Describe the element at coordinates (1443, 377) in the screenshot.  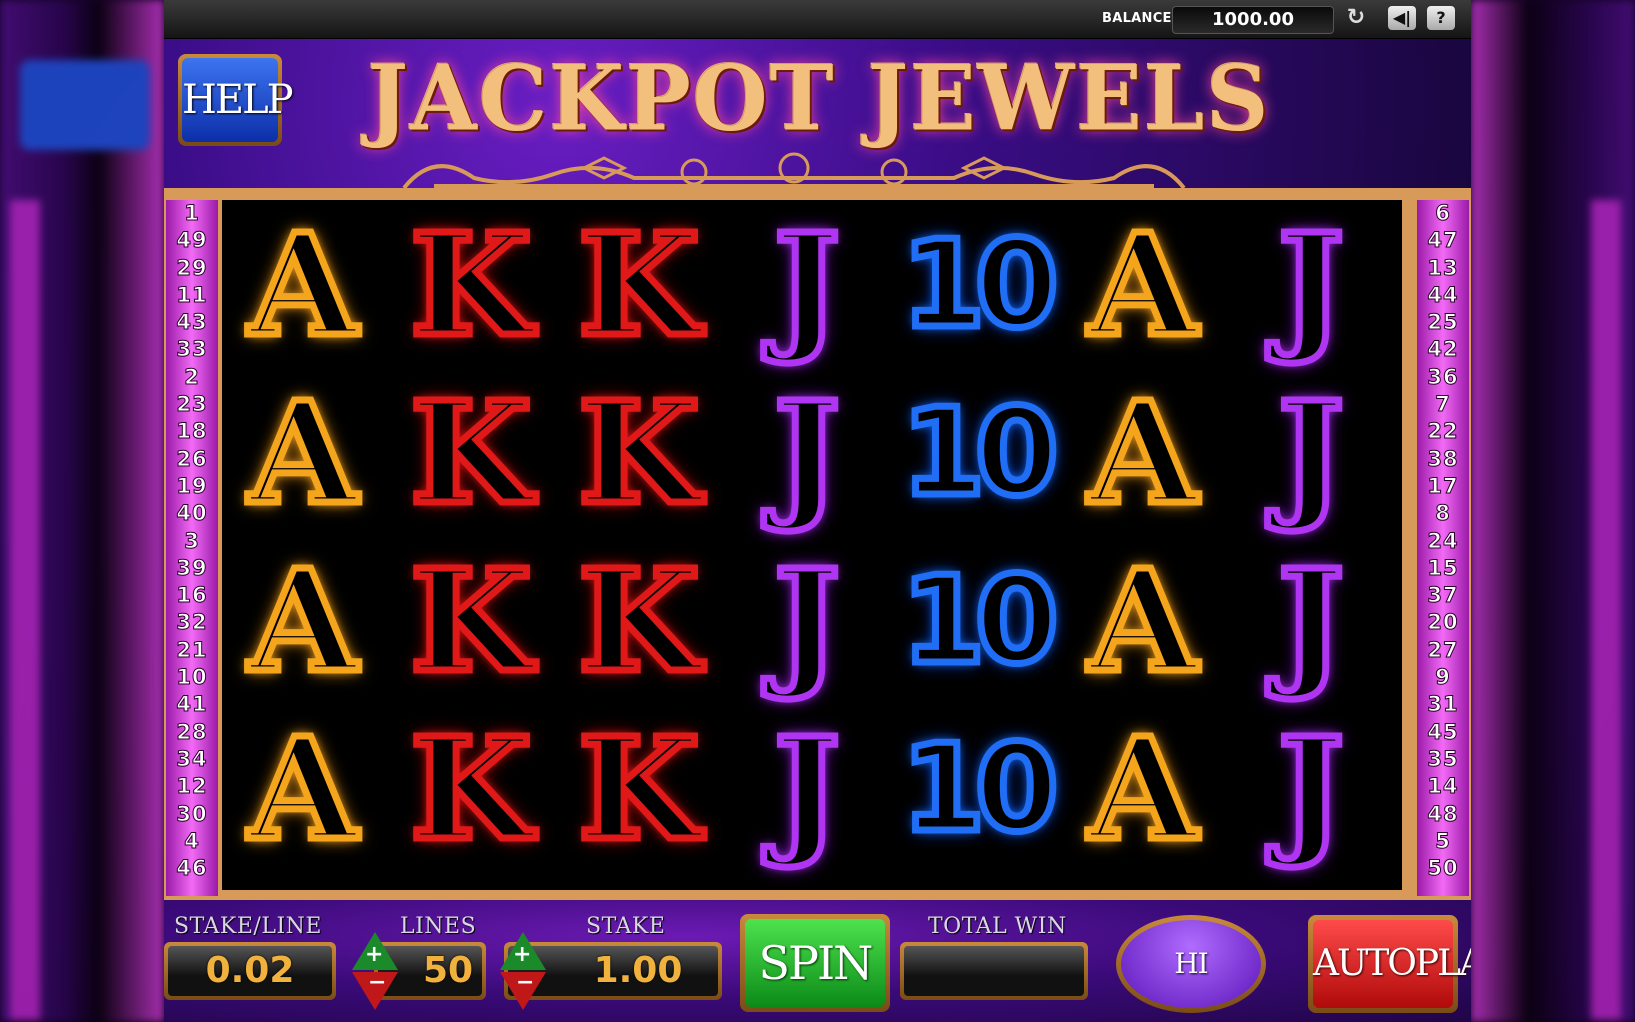
I see `payline-number-right: 36` at that location.